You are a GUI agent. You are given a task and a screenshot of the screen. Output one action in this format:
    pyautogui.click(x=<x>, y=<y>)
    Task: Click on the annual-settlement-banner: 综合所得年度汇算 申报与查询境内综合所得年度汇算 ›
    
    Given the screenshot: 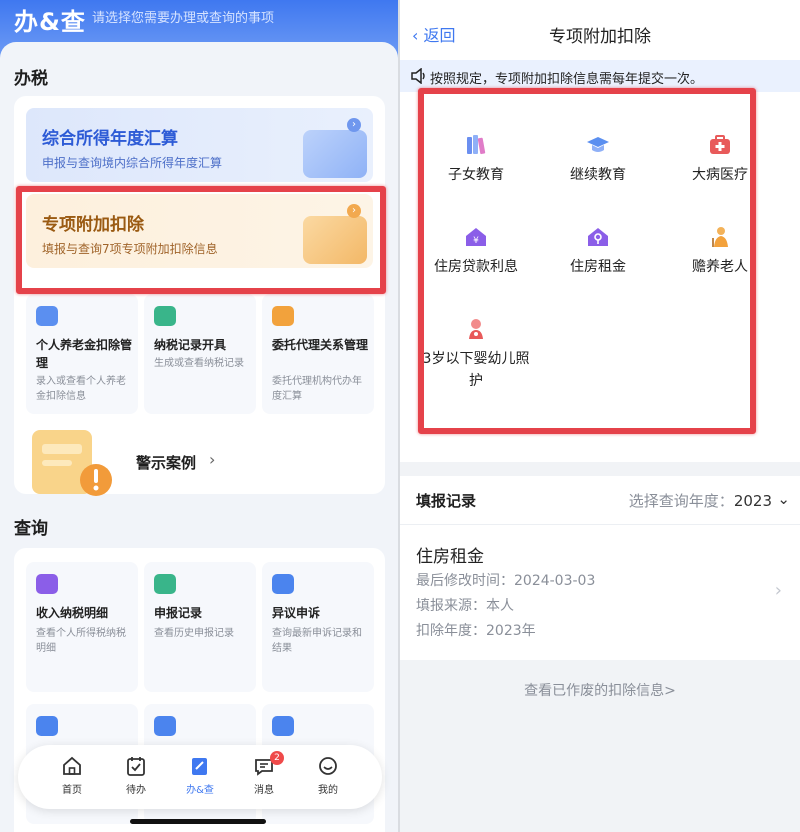 What is the action you would take?
    pyautogui.click(x=199, y=145)
    